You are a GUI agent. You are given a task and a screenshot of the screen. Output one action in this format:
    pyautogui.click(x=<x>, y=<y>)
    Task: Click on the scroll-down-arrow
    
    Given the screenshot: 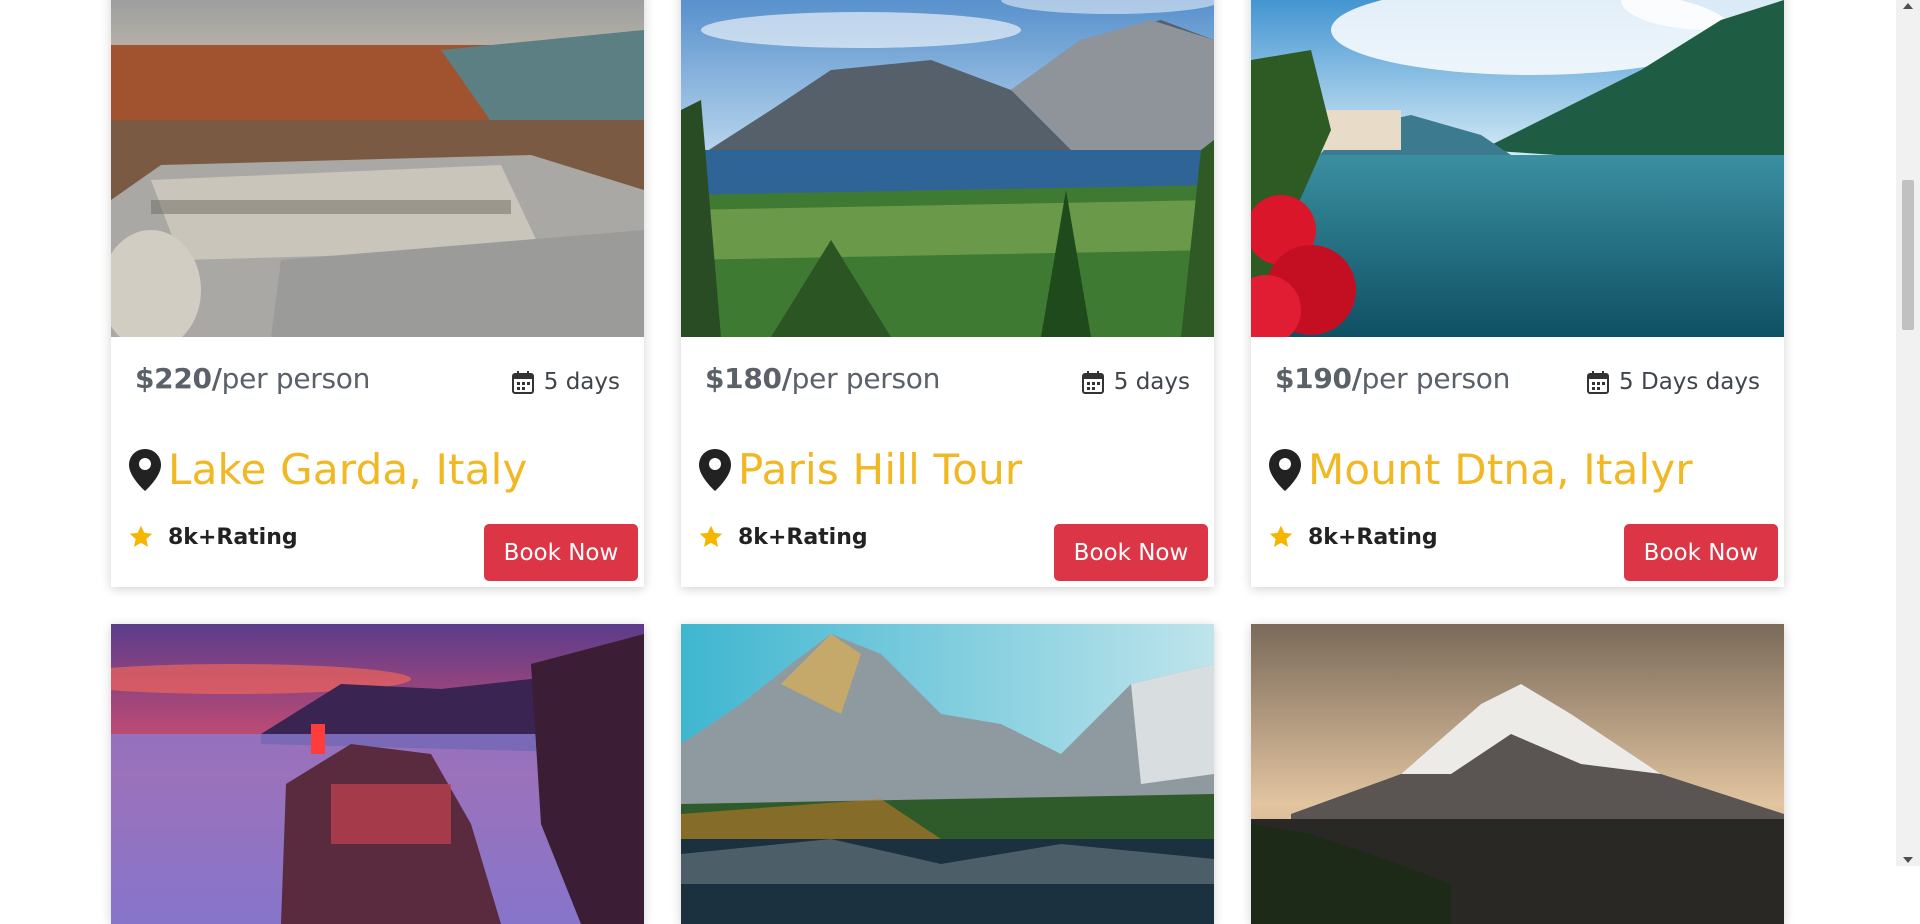 What is the action you would take?
    pyautogui.click(x=1908, y=859)
    